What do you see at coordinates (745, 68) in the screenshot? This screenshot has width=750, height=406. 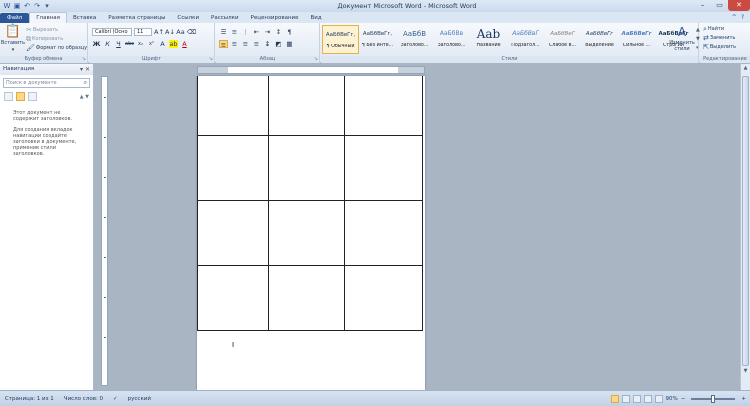 I see `scroll-up-icon: ▲` at bounding box center [745, 68].